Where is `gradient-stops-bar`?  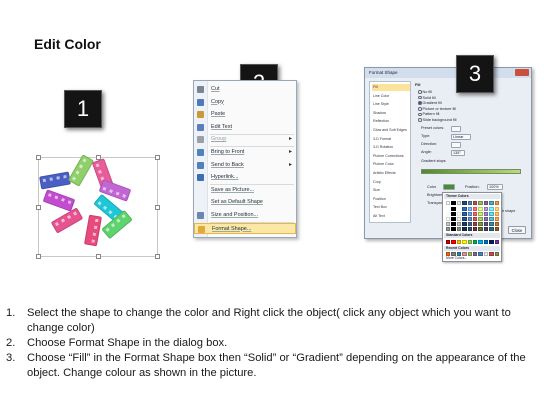 gradient-stops-bar is located at coordinates (471, 171).